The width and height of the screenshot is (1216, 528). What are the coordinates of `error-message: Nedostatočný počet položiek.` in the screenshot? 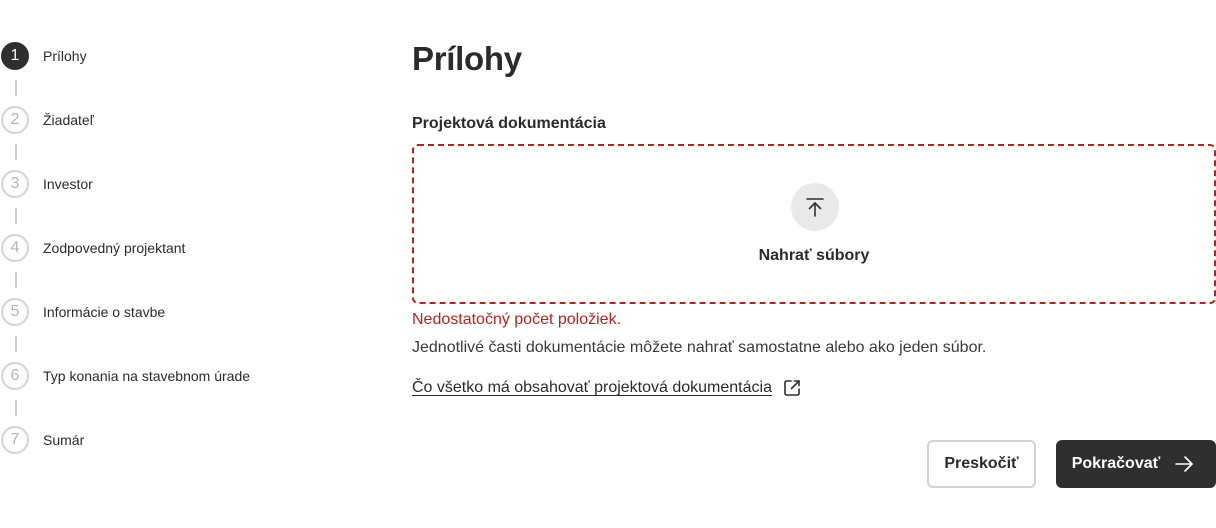 It's located at (517, 319).